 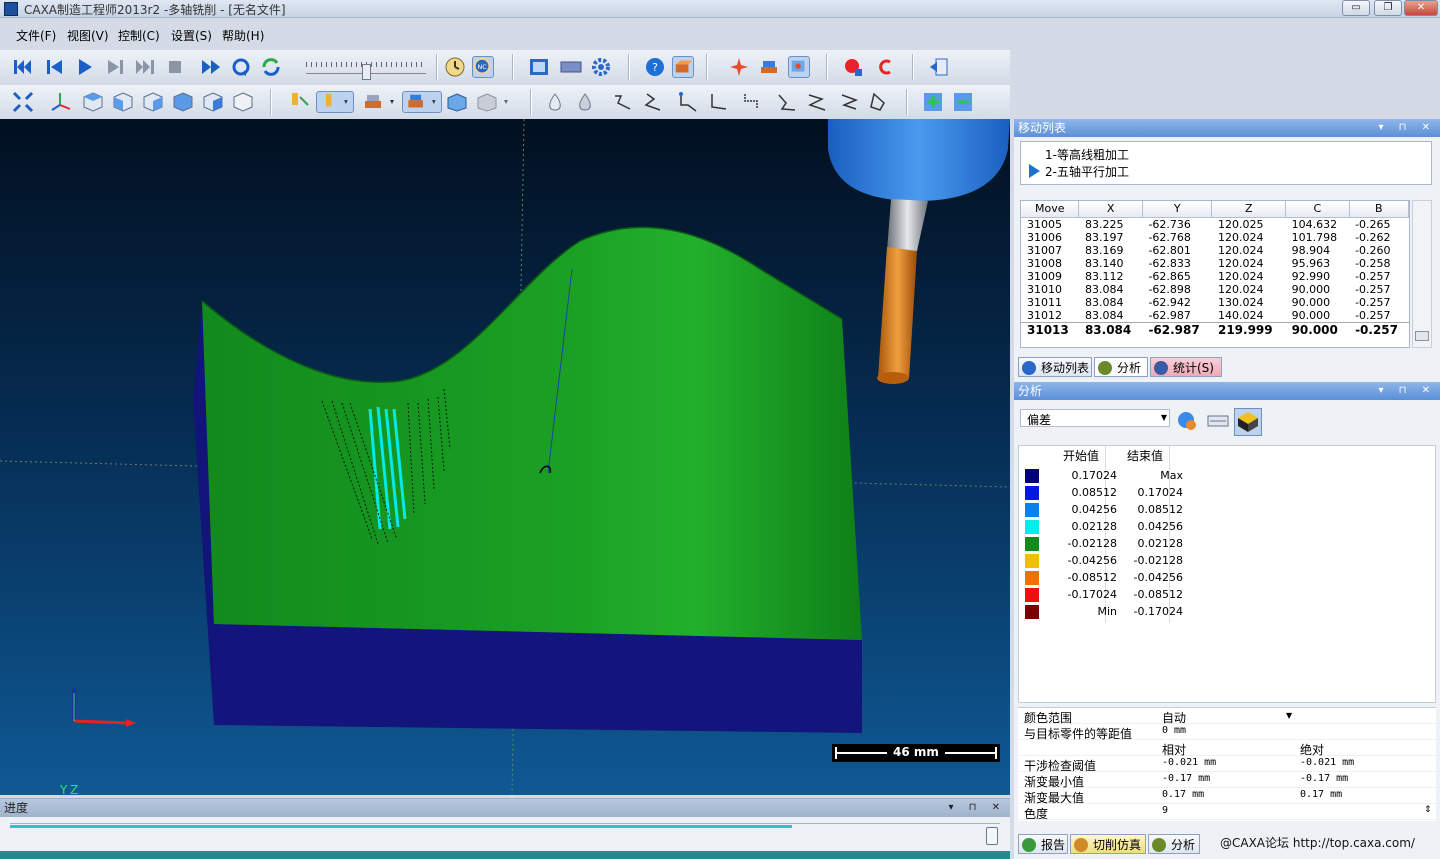 I want to click on ghost-part-icon, so click(x=494, y=102).